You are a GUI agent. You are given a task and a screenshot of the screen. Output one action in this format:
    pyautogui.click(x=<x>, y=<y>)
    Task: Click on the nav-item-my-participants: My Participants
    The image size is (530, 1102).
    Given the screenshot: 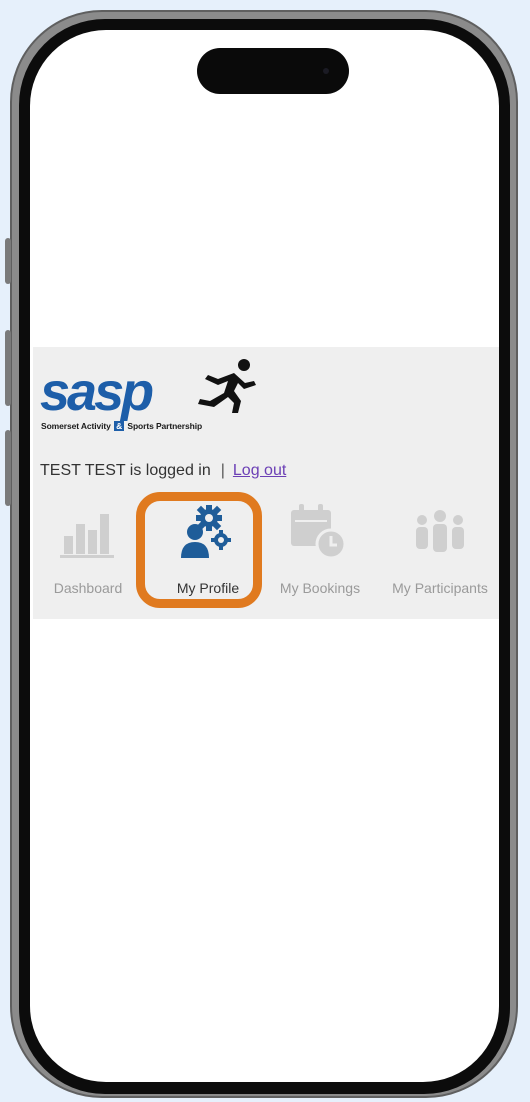 What is the action you would take?
    pyautogui.click(x=439, y=552)
    